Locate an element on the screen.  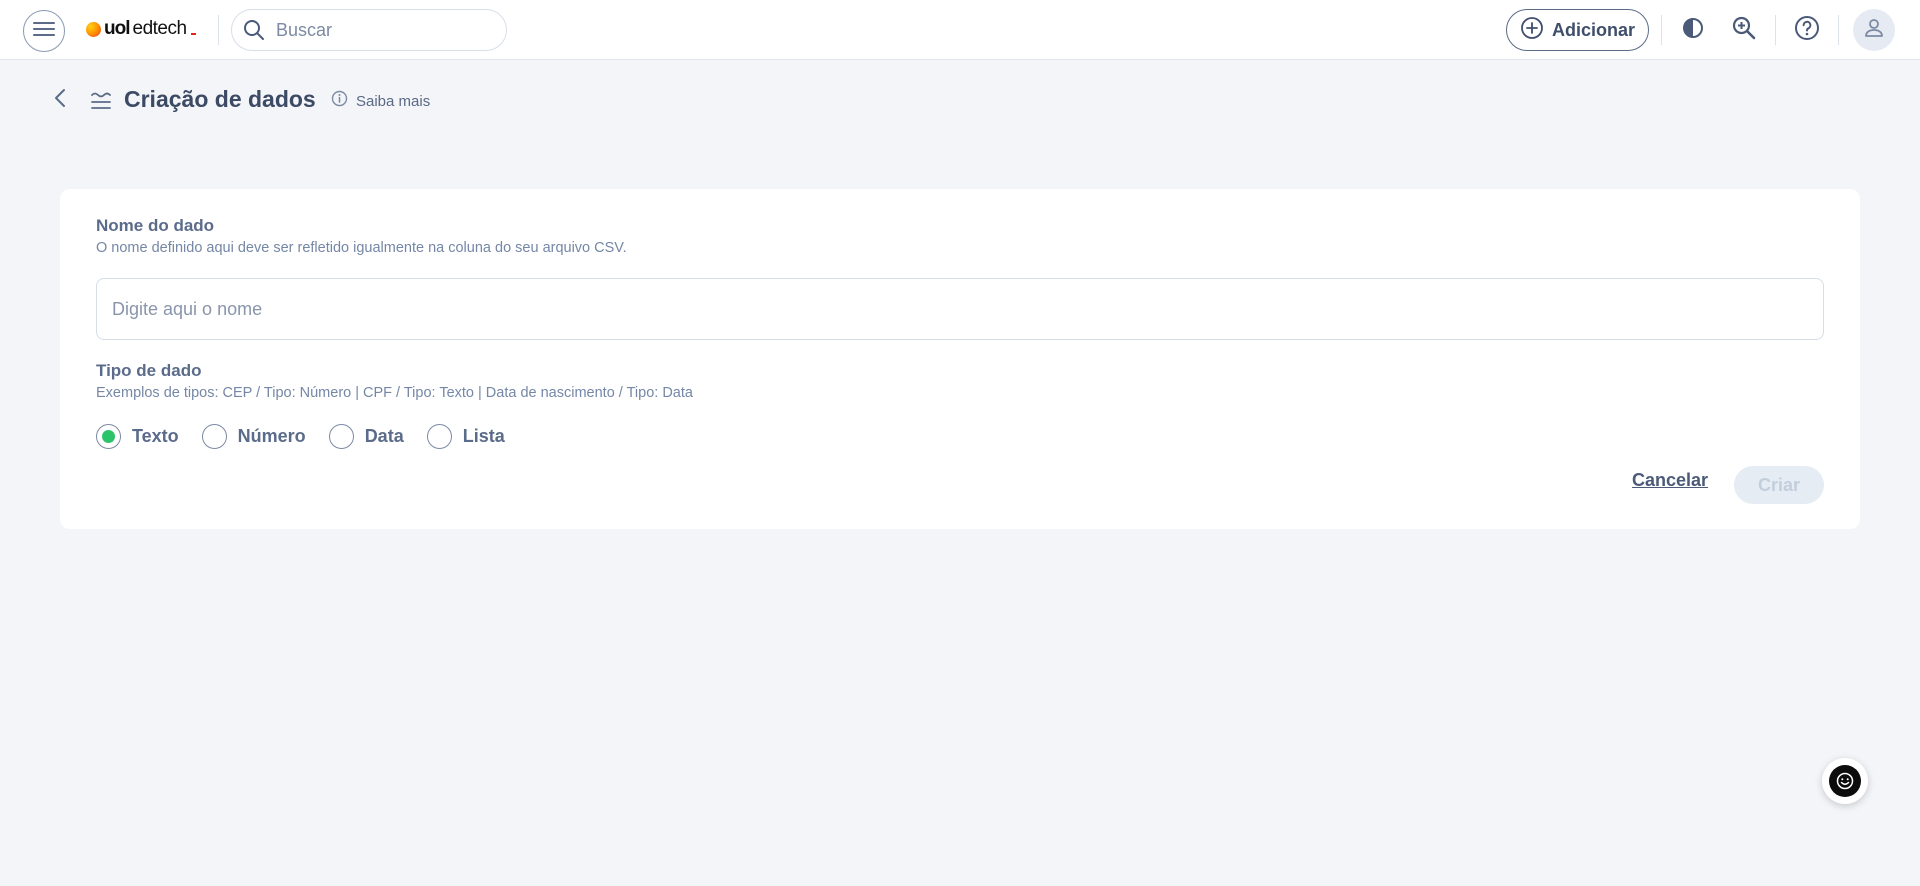
learn-more-link: Saiba mais is located at coordinates (380, 101).